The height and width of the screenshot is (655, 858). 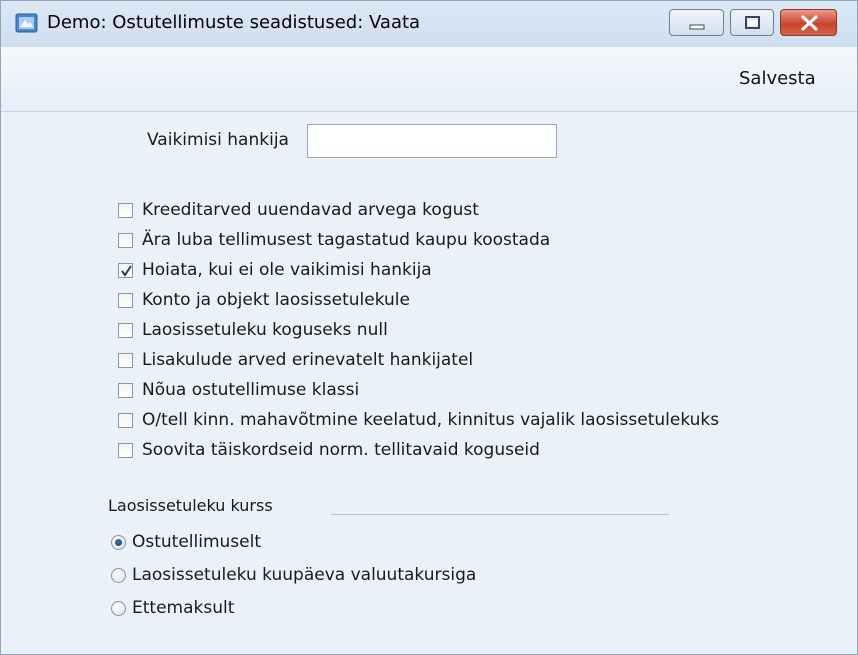 I want to click on close-button, so click(x=808, y=22).